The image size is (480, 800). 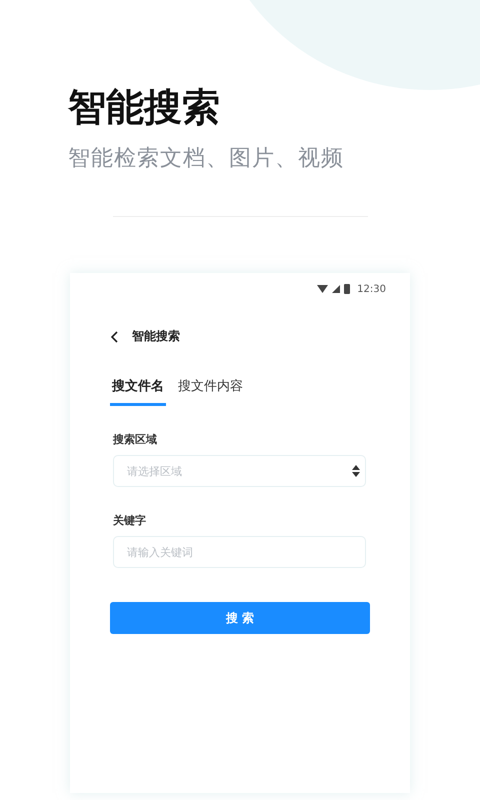 I want to click on field-label: 搜索区域, so click(x=135, y=439).